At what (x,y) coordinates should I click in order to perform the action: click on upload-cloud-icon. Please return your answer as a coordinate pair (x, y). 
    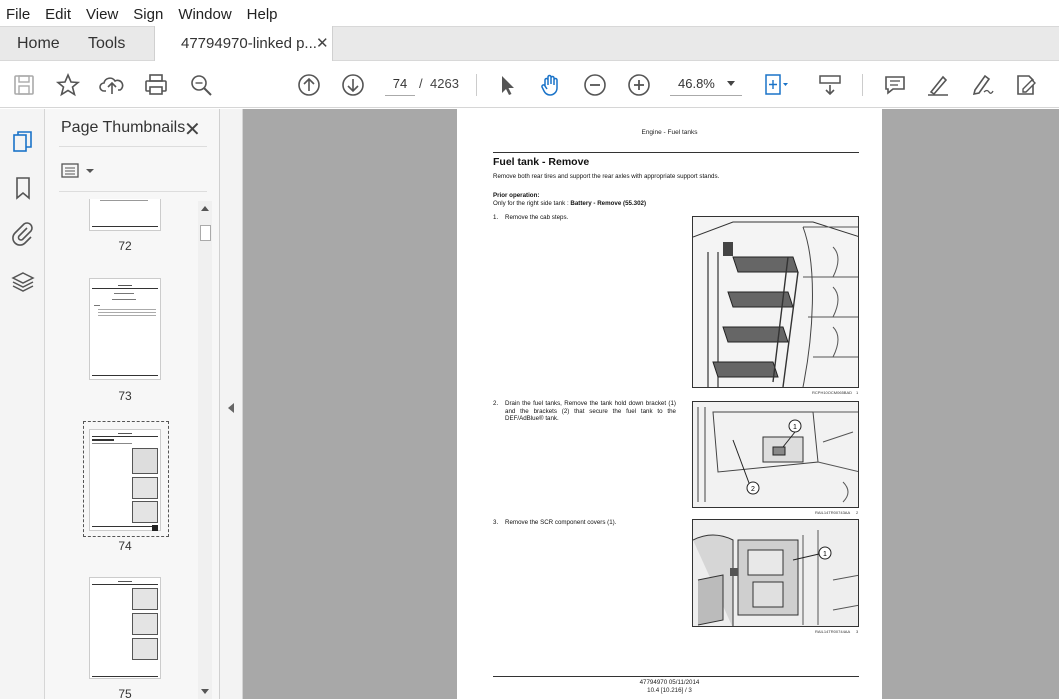
    Looking at the image, I should click on (112, 85).